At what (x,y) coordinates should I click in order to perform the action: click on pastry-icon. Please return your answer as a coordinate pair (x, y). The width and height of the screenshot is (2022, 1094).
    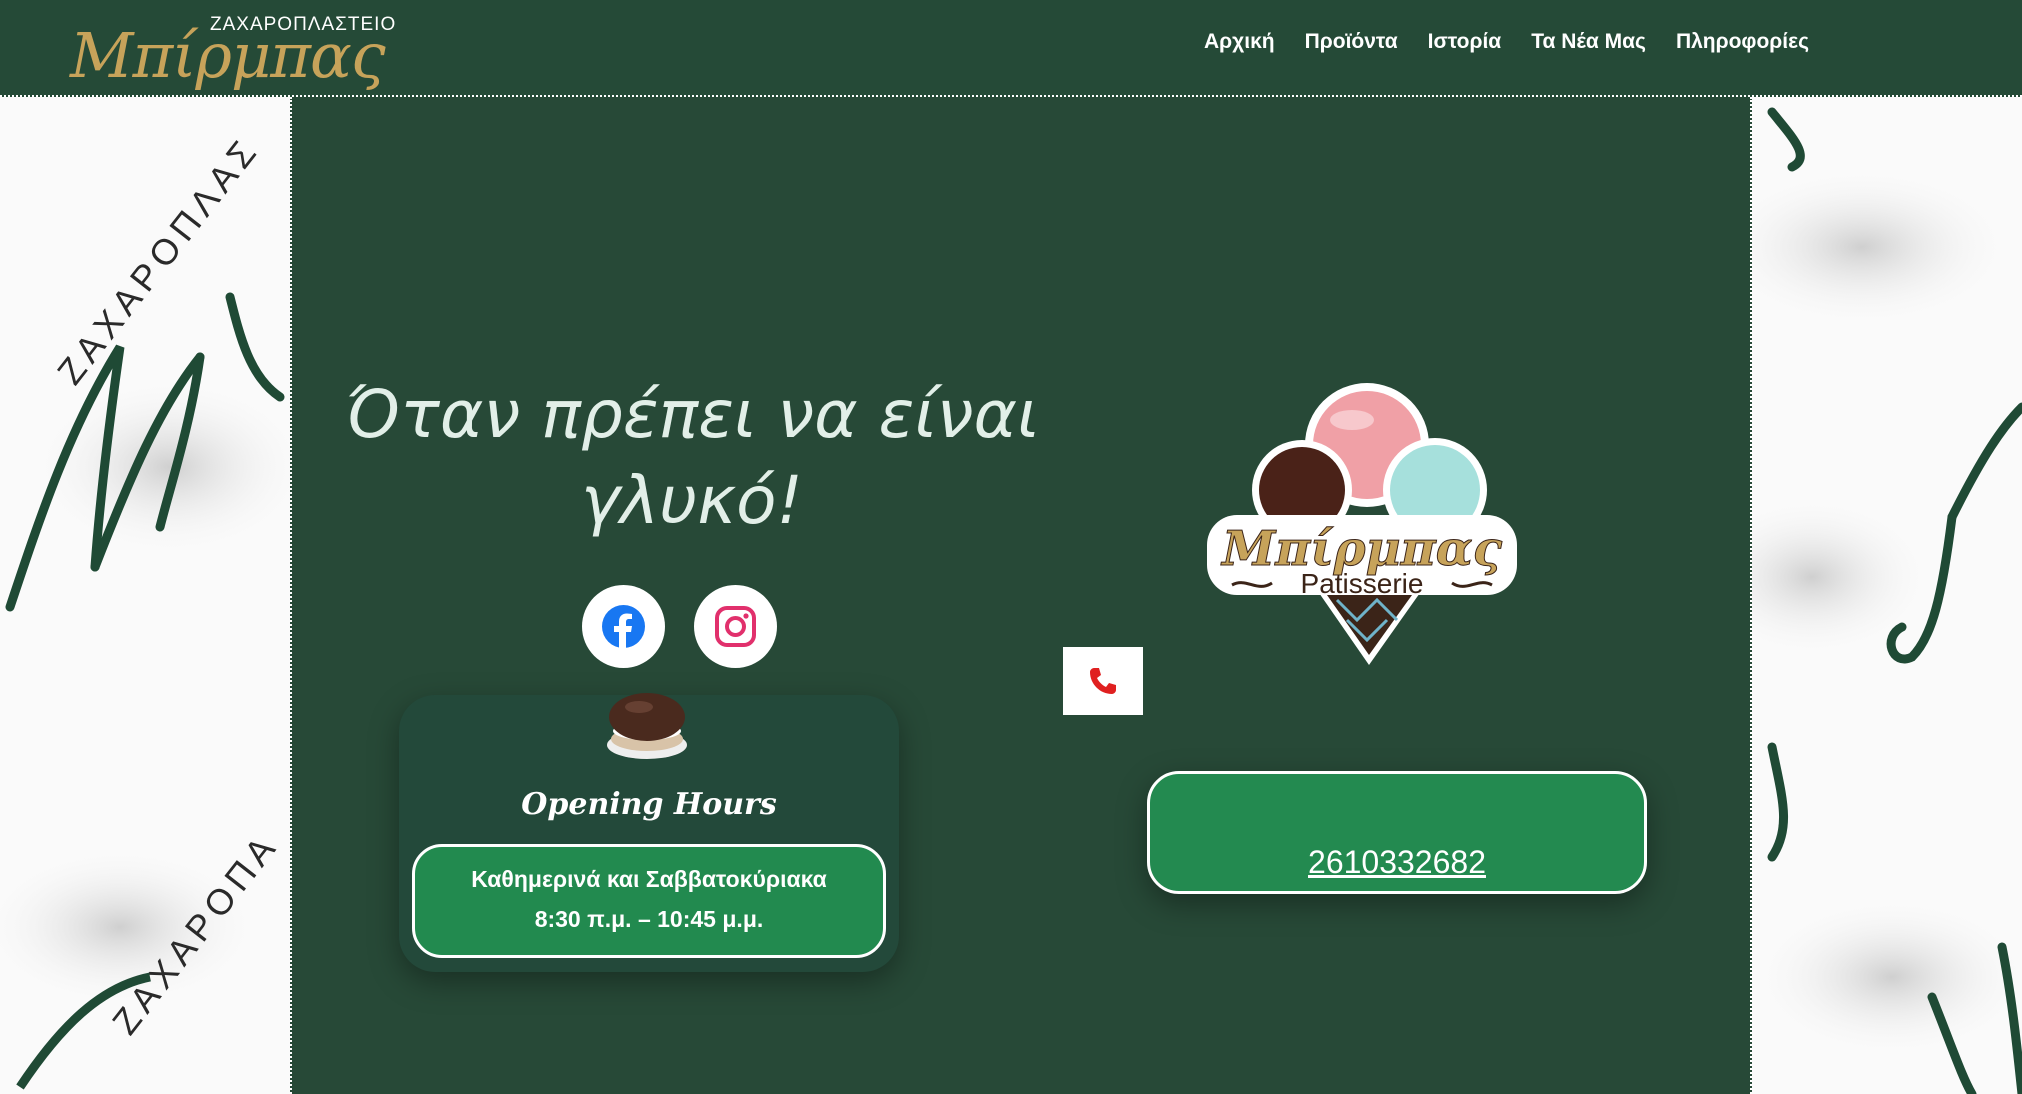
    Looking at the image, I should click on (647, 726).